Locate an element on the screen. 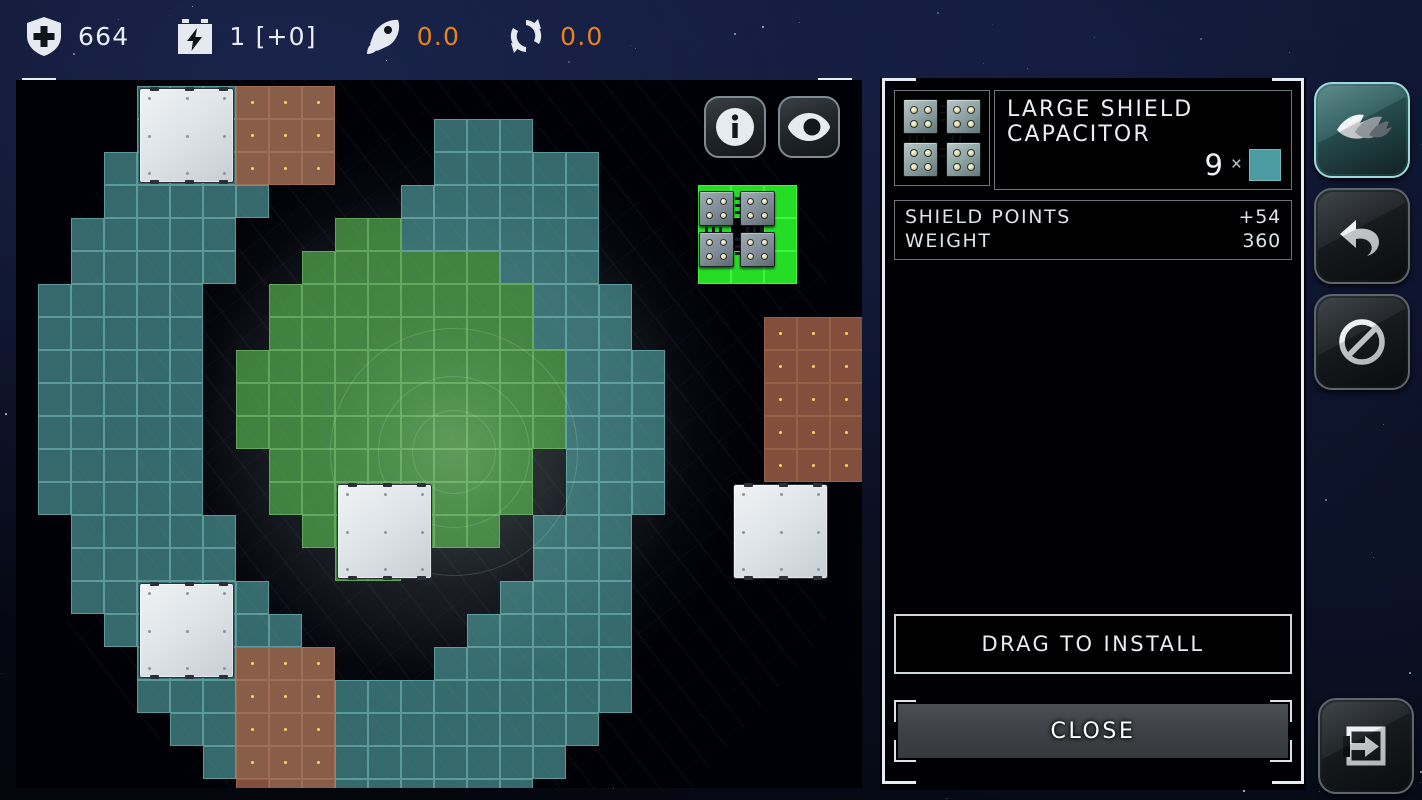  undo-button is located at coordinates (1362, 236).